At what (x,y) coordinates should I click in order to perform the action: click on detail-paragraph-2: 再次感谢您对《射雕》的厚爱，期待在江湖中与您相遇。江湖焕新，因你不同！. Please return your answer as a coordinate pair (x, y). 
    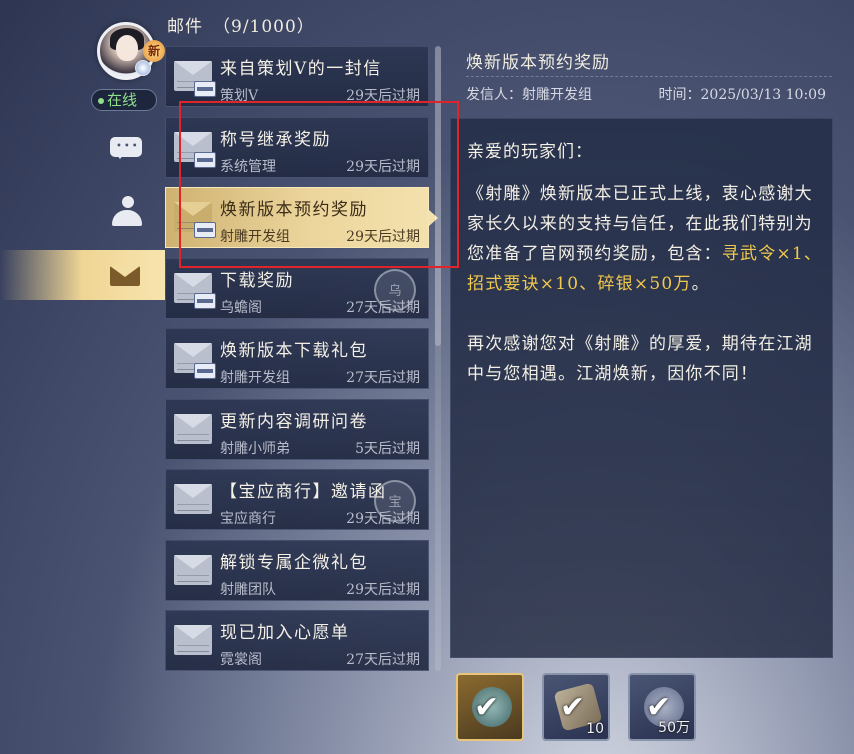
    Looking at the image, I should click on (640, 359).